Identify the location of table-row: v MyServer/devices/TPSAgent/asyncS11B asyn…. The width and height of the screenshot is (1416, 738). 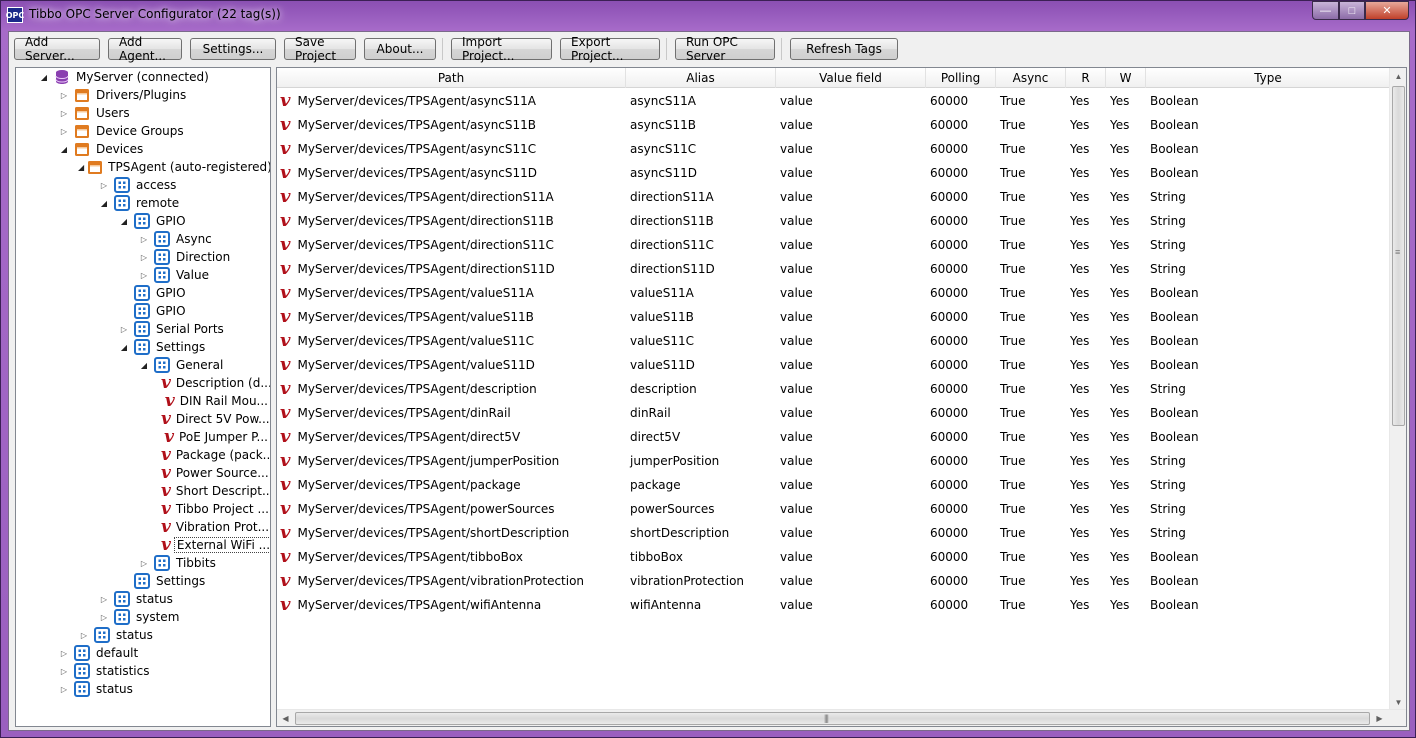
(833, 125).